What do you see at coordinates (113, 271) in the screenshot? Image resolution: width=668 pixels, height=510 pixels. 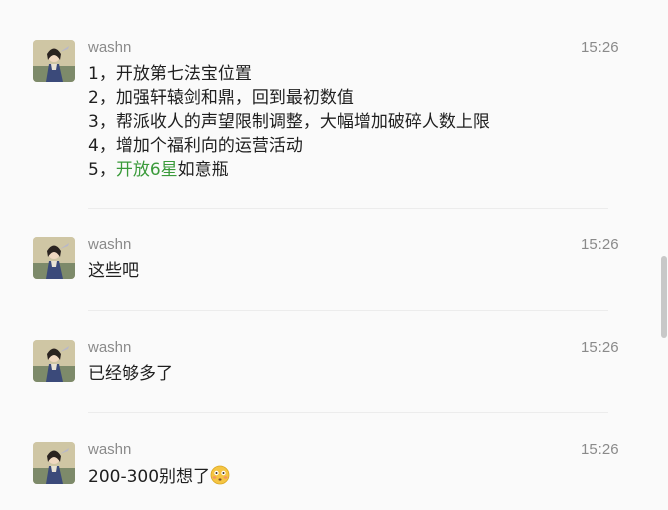 I see `message-text-line: 这些吧` at bounding box center [113, 271].